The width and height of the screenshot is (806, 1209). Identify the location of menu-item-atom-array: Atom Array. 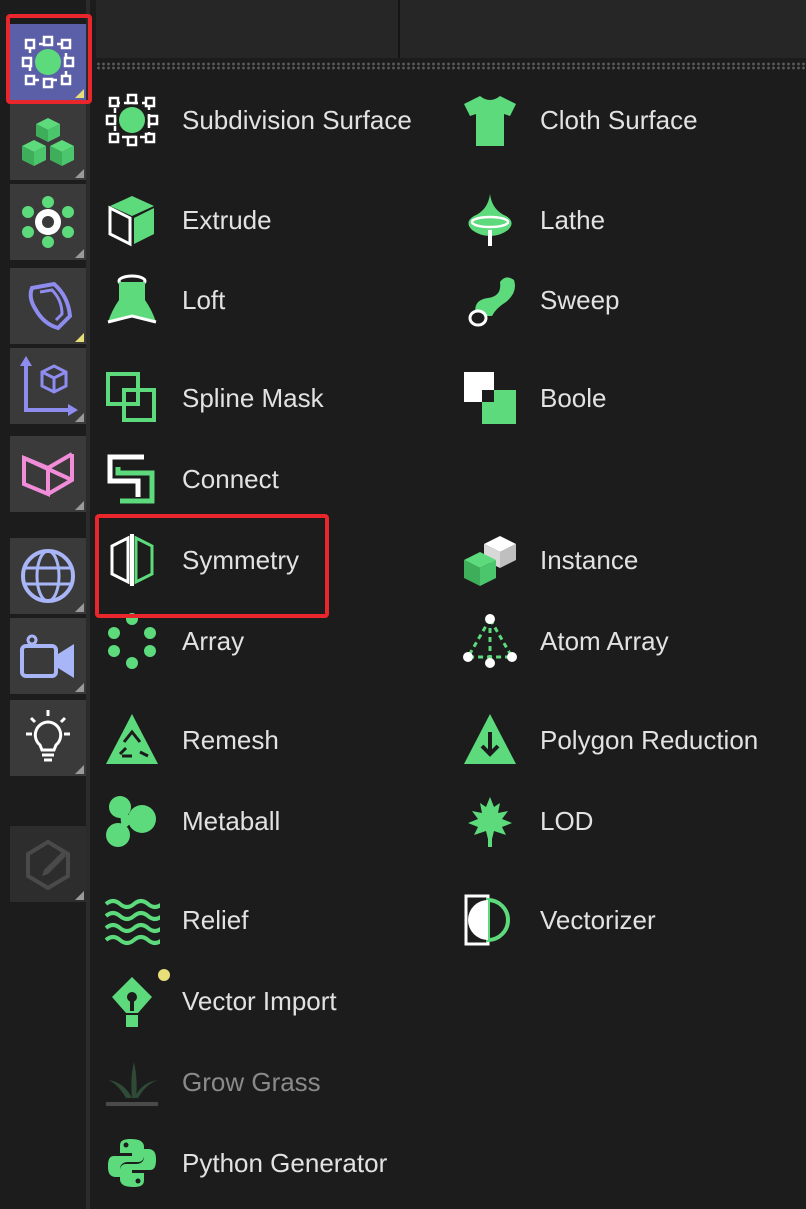
(565, 641).